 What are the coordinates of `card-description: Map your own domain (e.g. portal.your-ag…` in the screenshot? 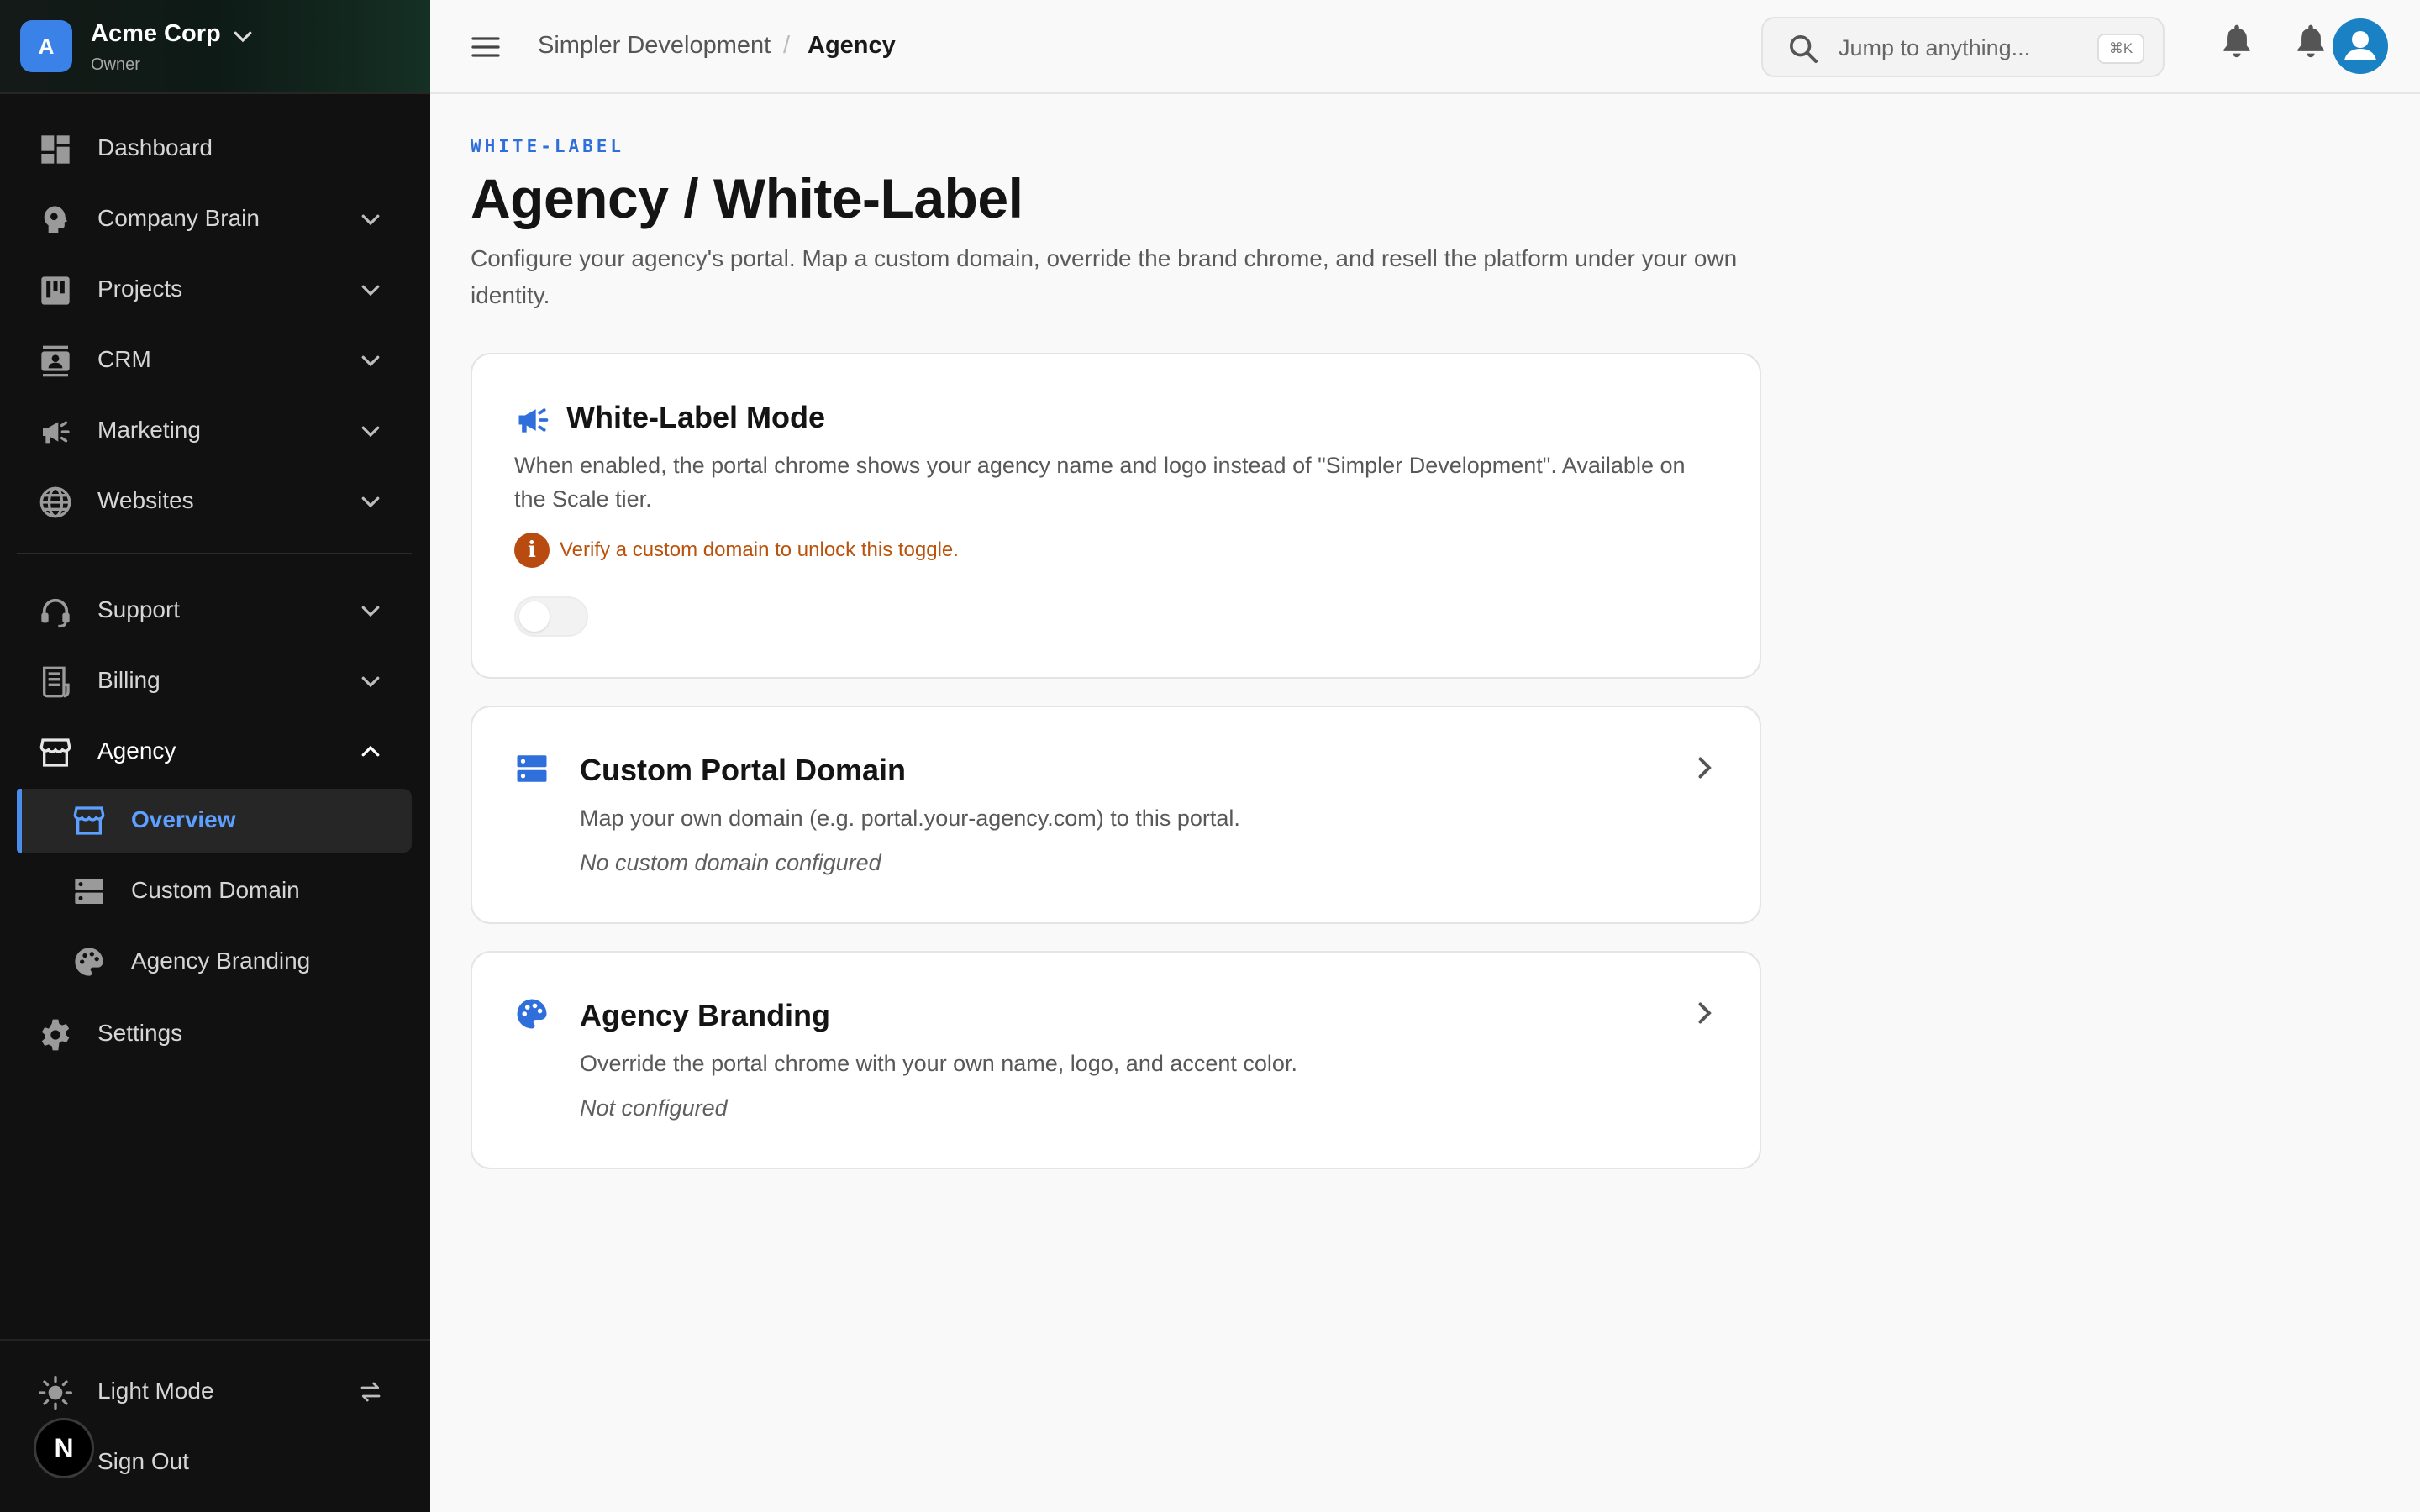 It's located at (910, 818).